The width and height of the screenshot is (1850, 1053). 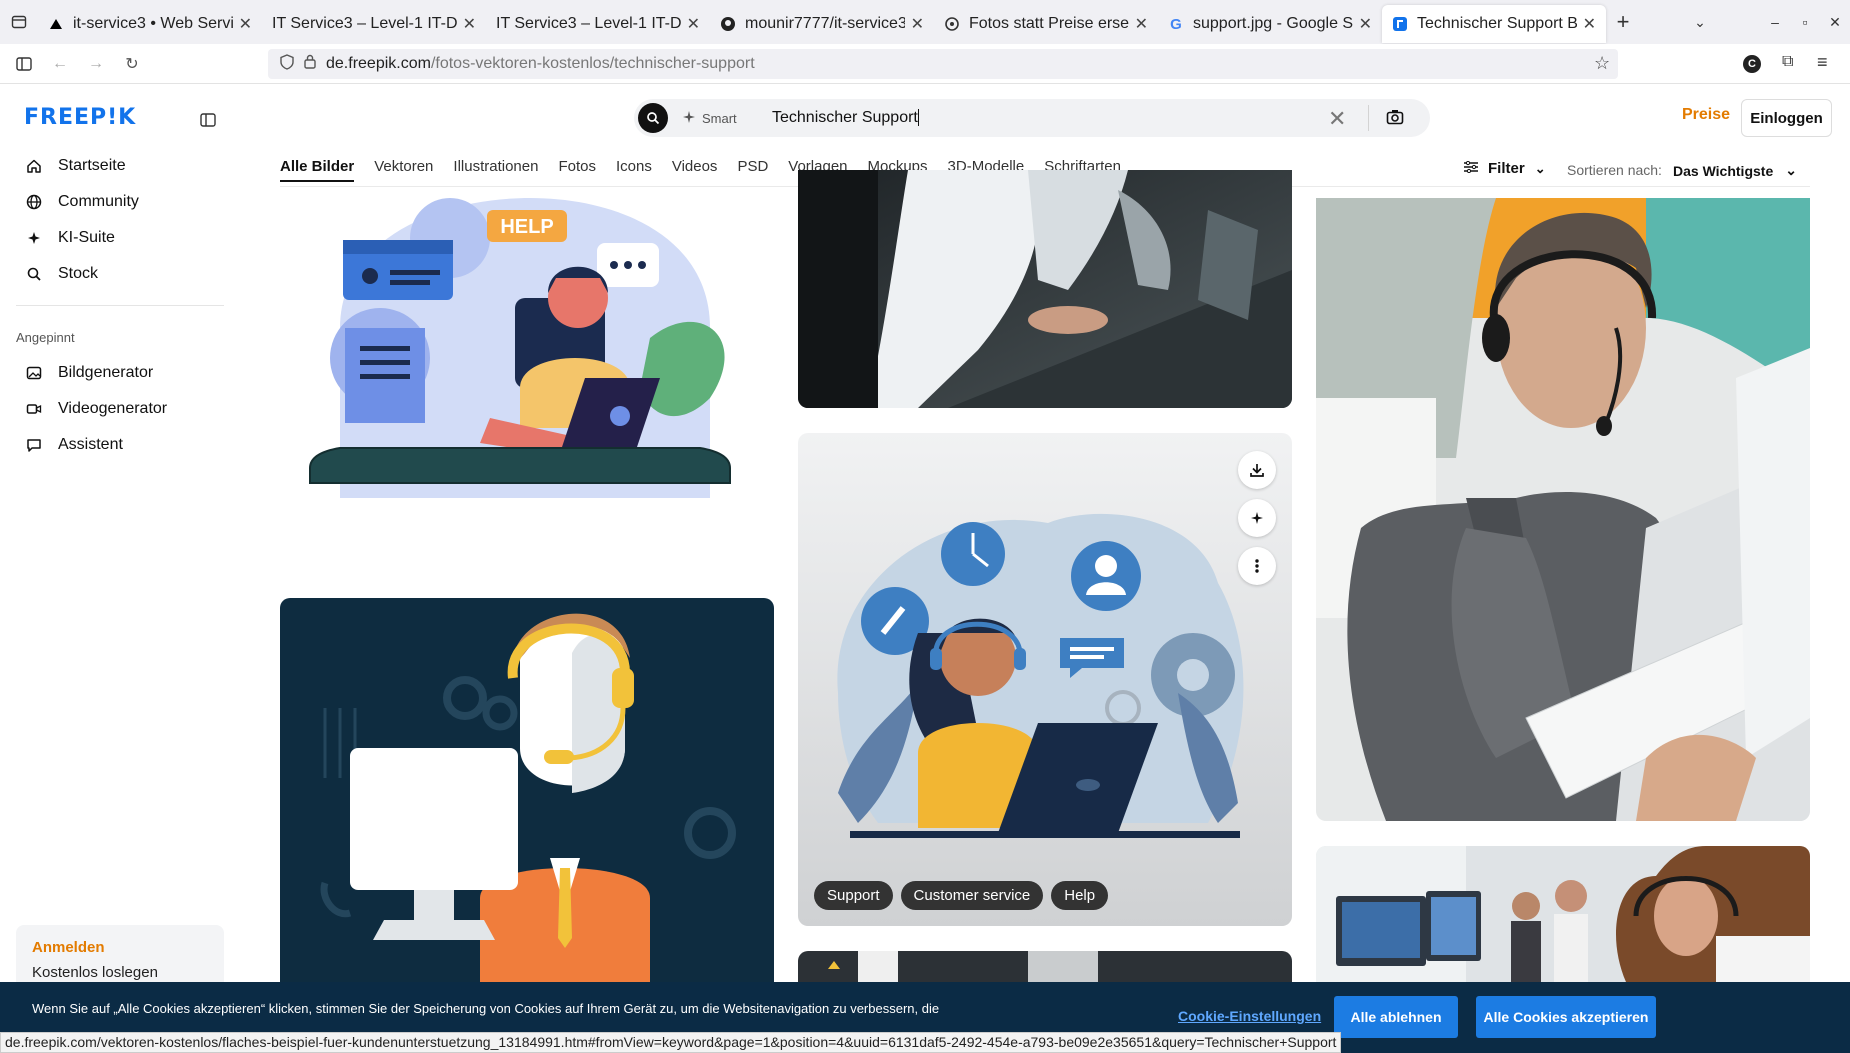 I want to click on more-options-button, so click(x=1257, y=566).